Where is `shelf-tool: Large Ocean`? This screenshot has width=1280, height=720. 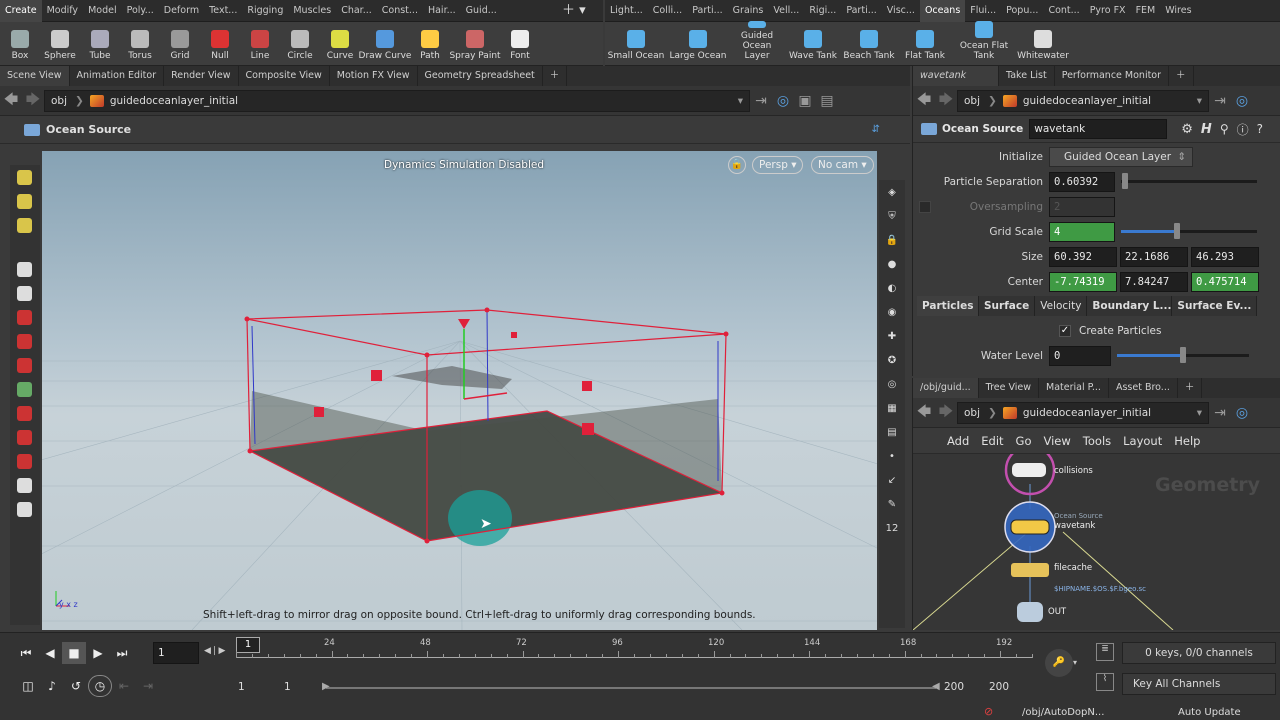
shelf-tool: Large Ocean is located at coordinates (698, 43).